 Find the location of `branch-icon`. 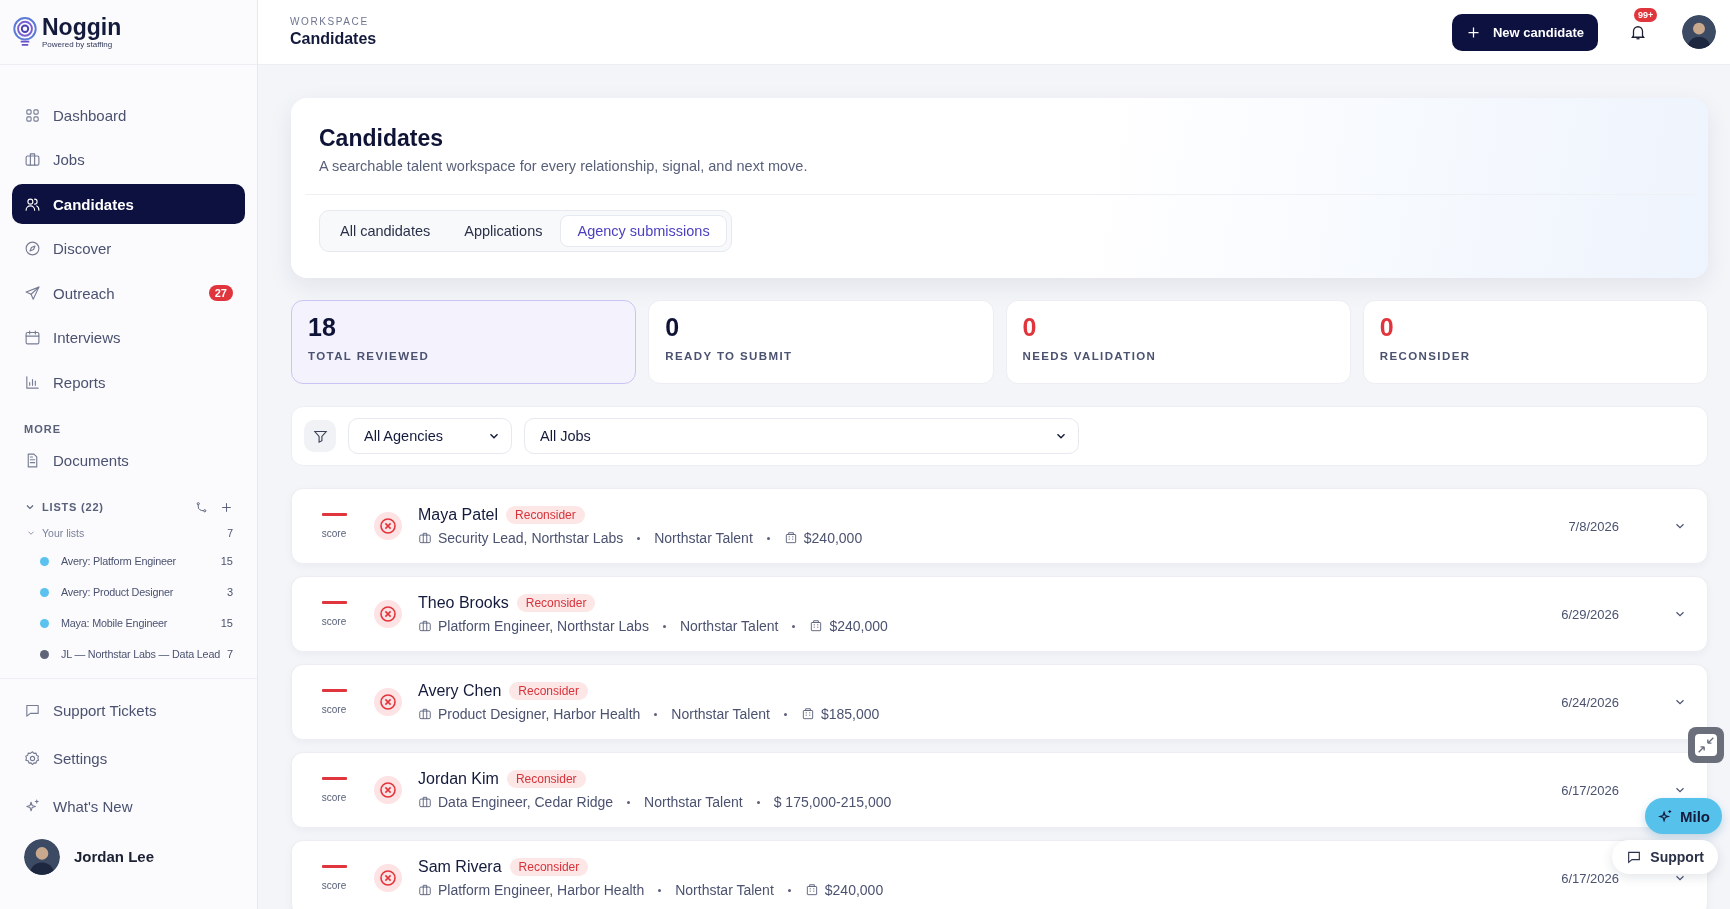

branch-icon is located at coordinates (201, 507).